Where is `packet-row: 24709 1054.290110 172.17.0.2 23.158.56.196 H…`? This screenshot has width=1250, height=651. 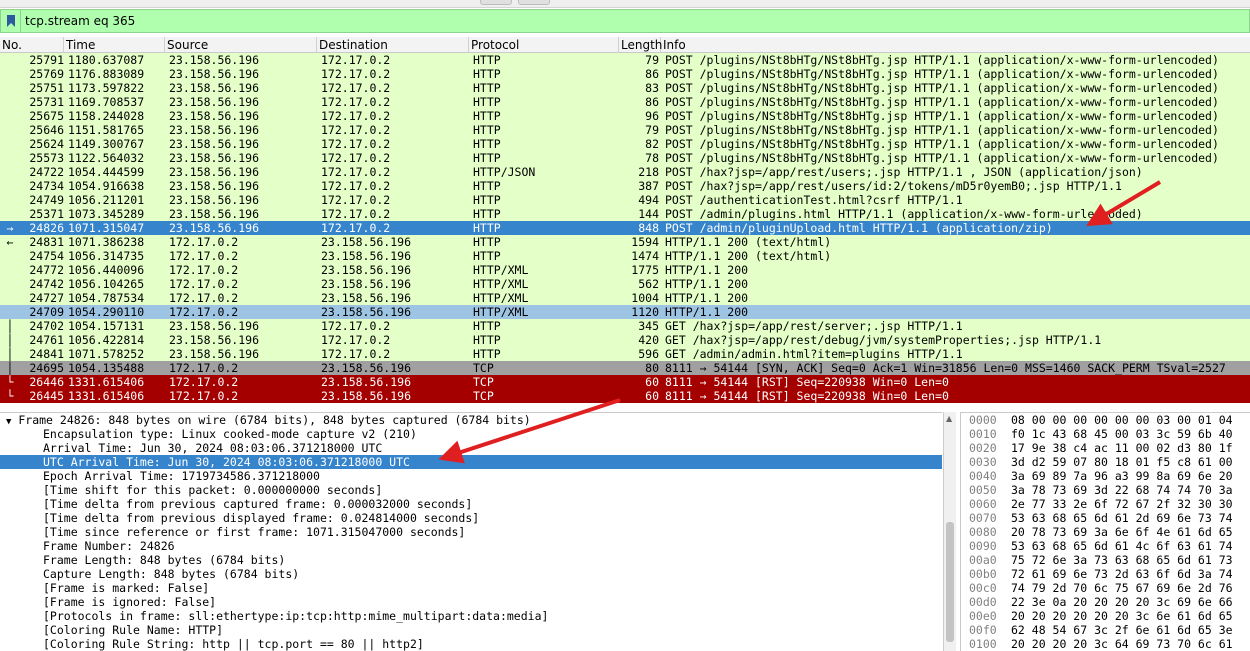 packet-row: 24709 1054.290110 172.17.0.2 23.158.56.196 H… is located at coordinates (625, 312).